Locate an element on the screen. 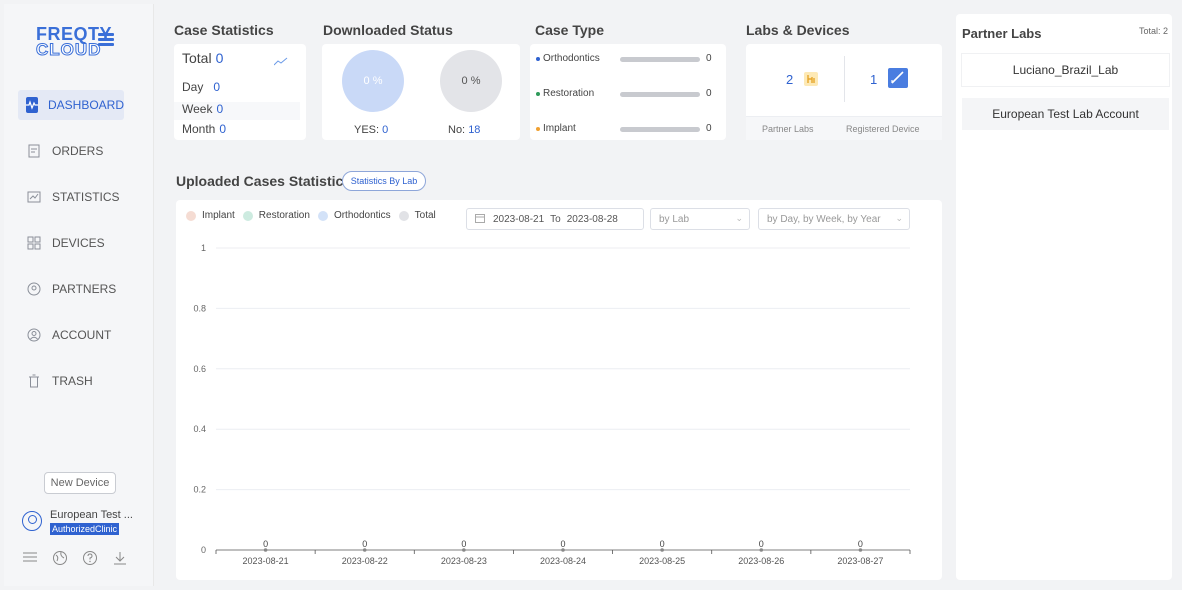  app-logo: FREQTY CLOUD is located at coordinates (80, 44).